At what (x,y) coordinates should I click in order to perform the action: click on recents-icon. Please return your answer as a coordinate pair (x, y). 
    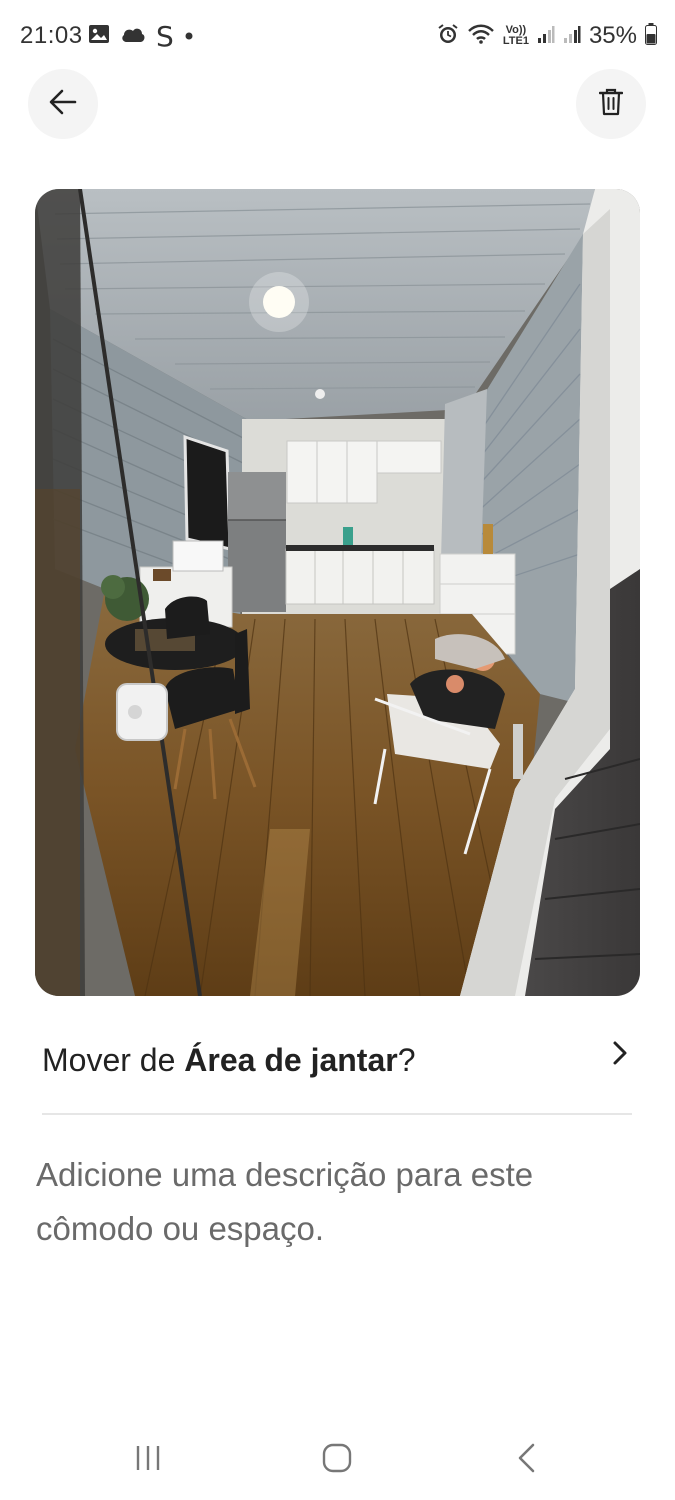
    Looking at the image, I should click on (148, 1460).